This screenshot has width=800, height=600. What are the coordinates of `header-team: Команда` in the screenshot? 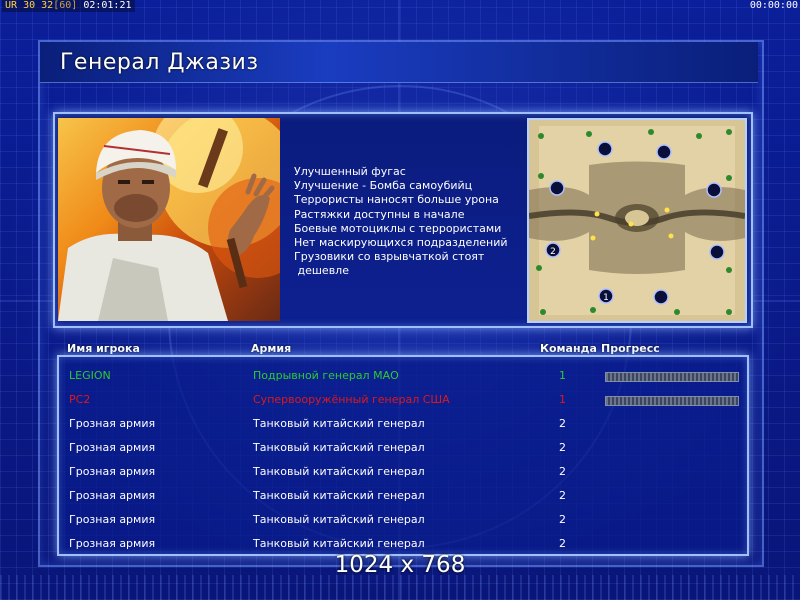 It's located at (568, 348).